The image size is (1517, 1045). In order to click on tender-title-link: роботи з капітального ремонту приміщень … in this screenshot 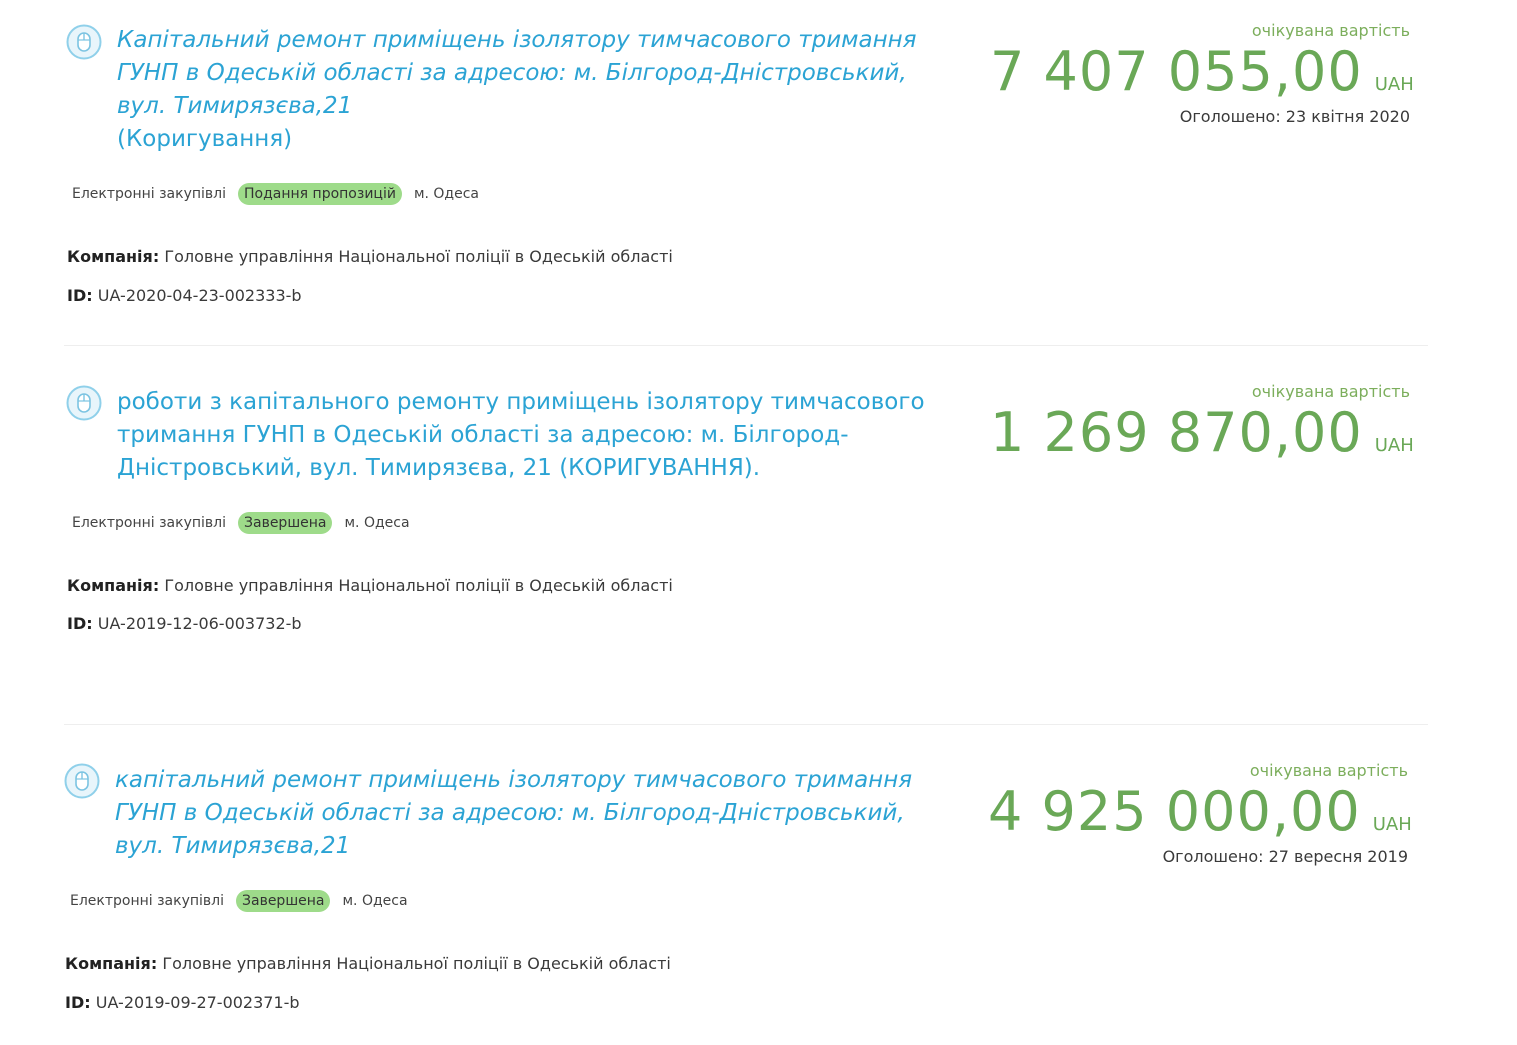, I will do `click(542, 435)`.